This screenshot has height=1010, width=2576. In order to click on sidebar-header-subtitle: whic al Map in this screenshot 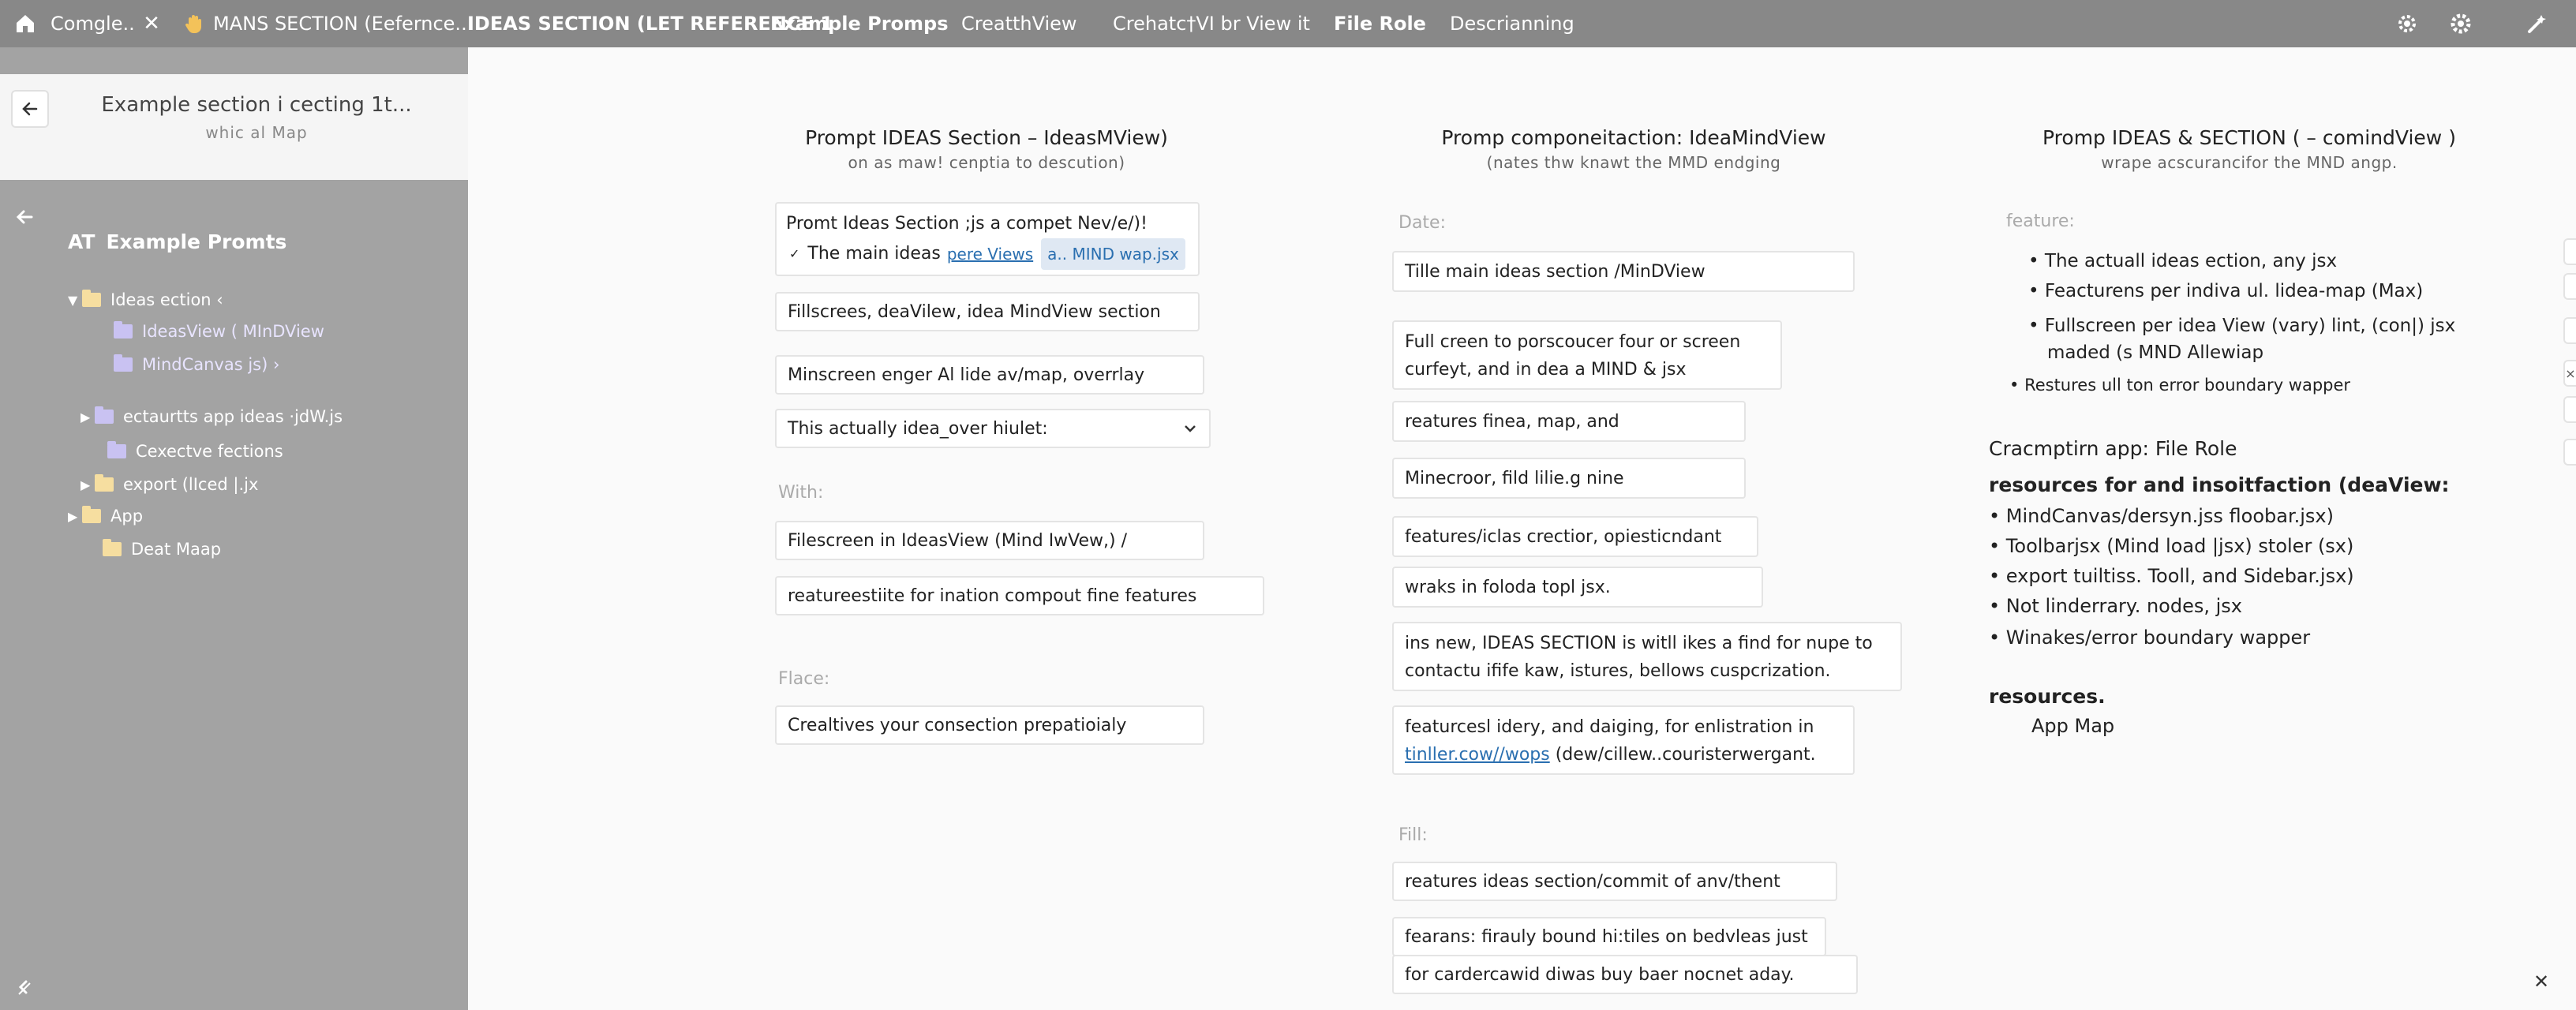, I will do `click(256, 132)`.